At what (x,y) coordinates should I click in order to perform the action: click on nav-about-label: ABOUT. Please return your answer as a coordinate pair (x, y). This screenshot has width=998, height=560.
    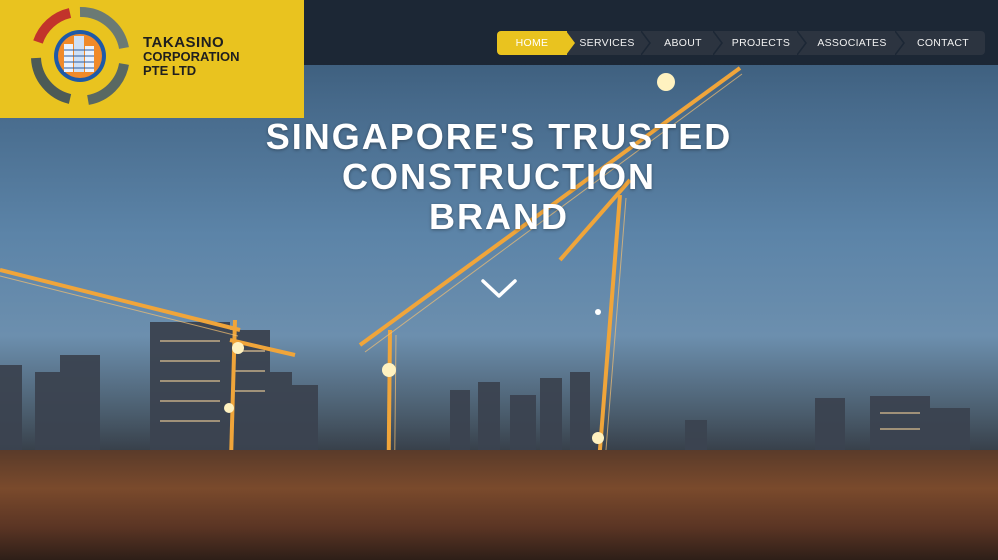
    Looking at the image, I should click on (683, 43).